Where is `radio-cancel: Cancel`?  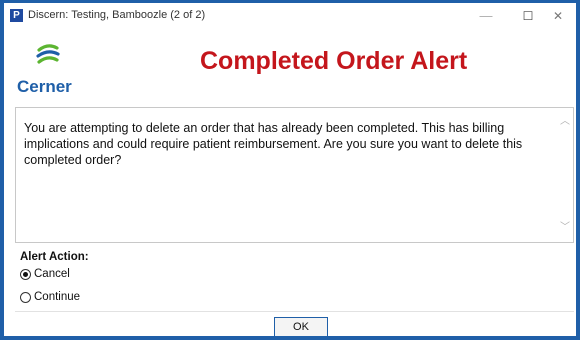 radio-cancel: Cancel is located at coordinates (45, 274).